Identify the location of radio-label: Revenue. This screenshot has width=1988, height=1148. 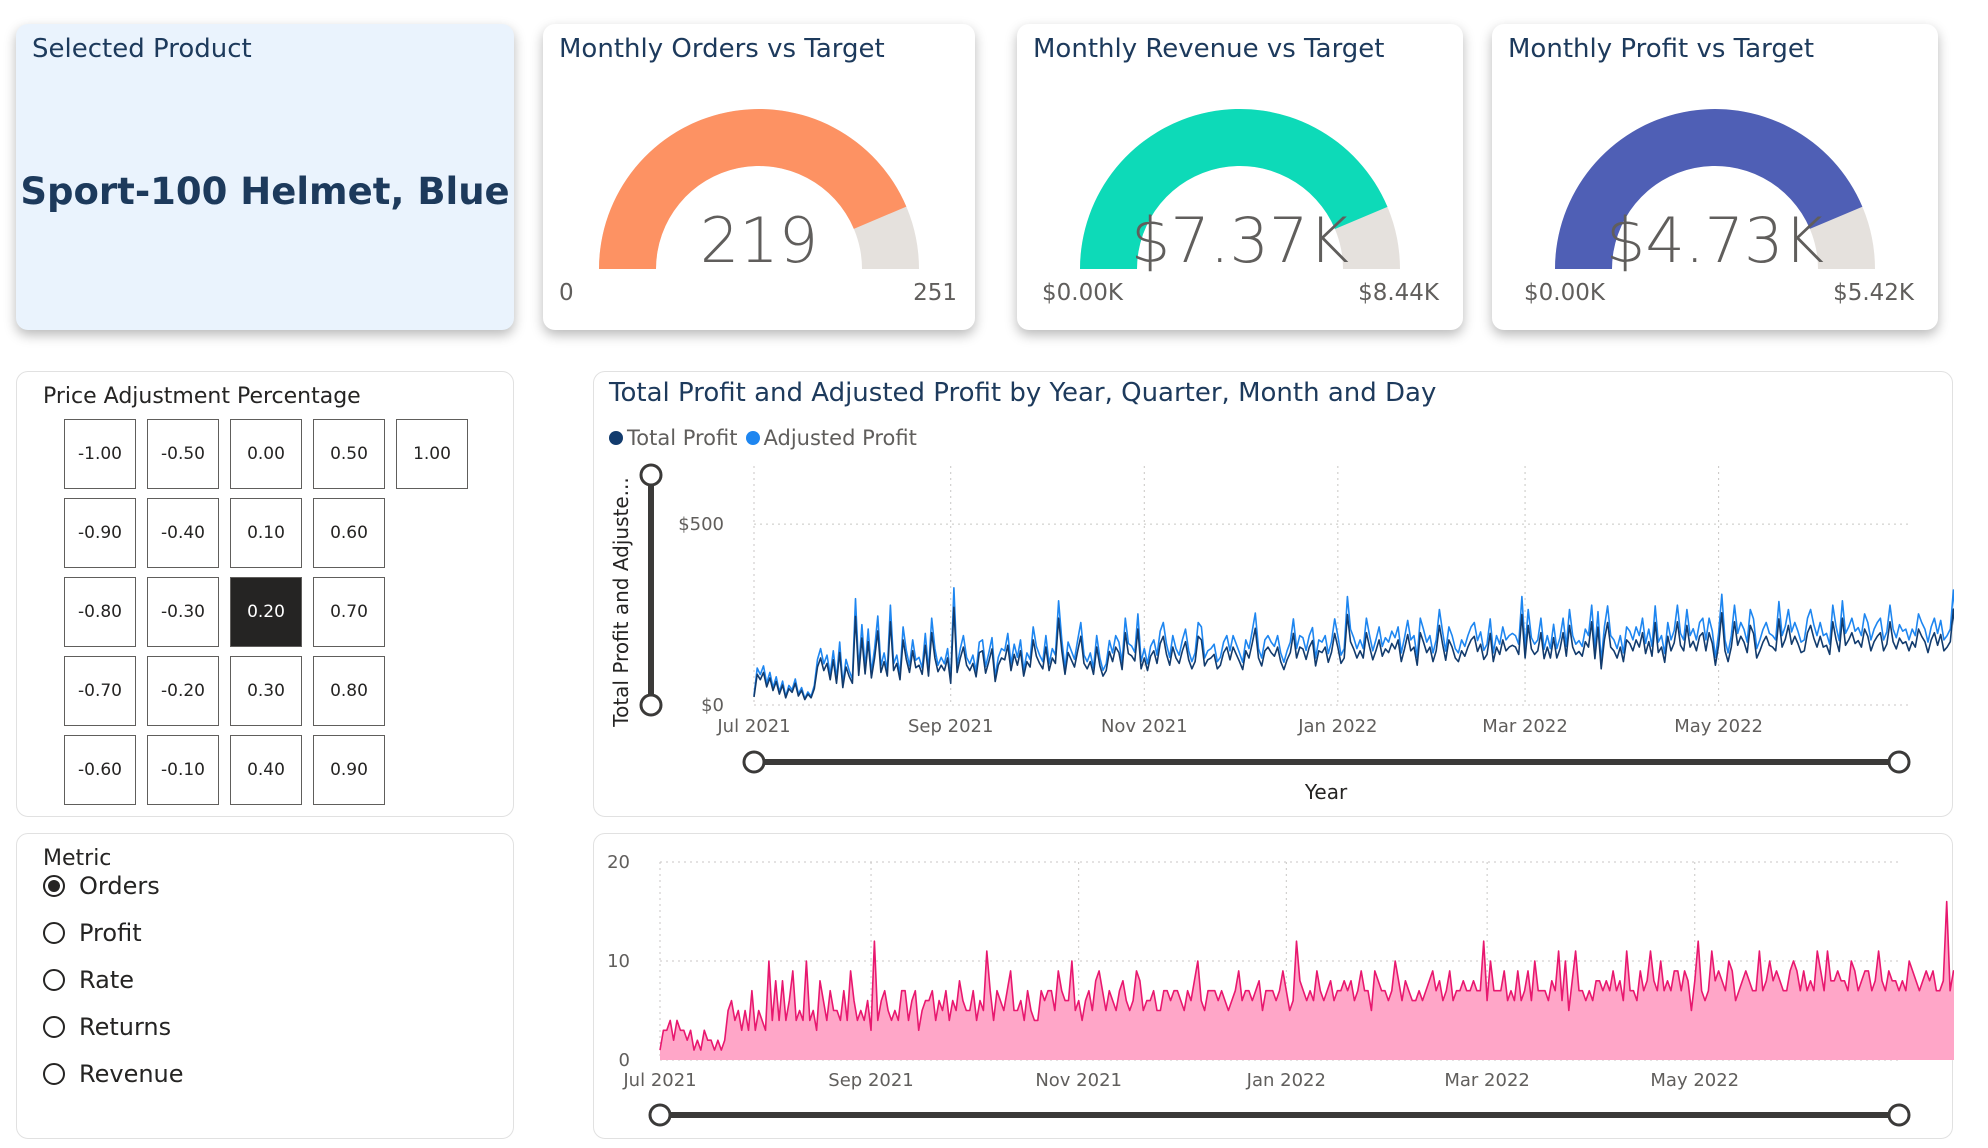
(131, 1074).